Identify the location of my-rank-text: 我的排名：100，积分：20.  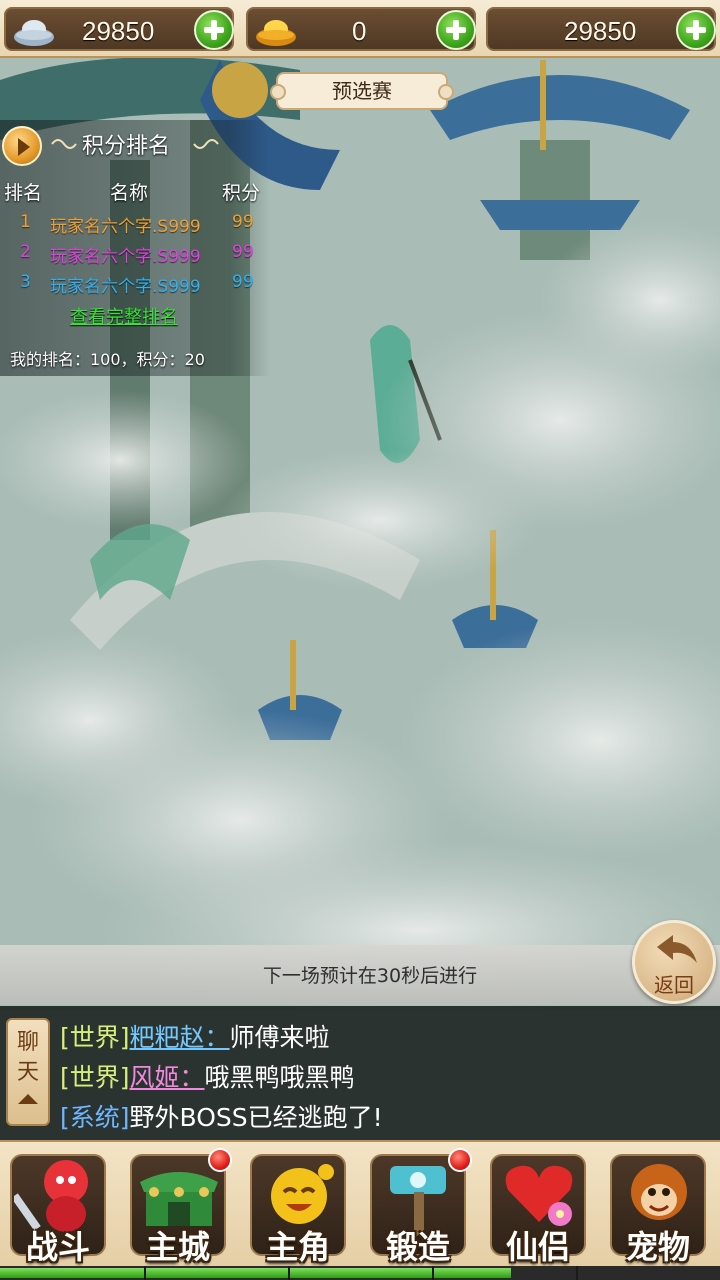
(107, 359).